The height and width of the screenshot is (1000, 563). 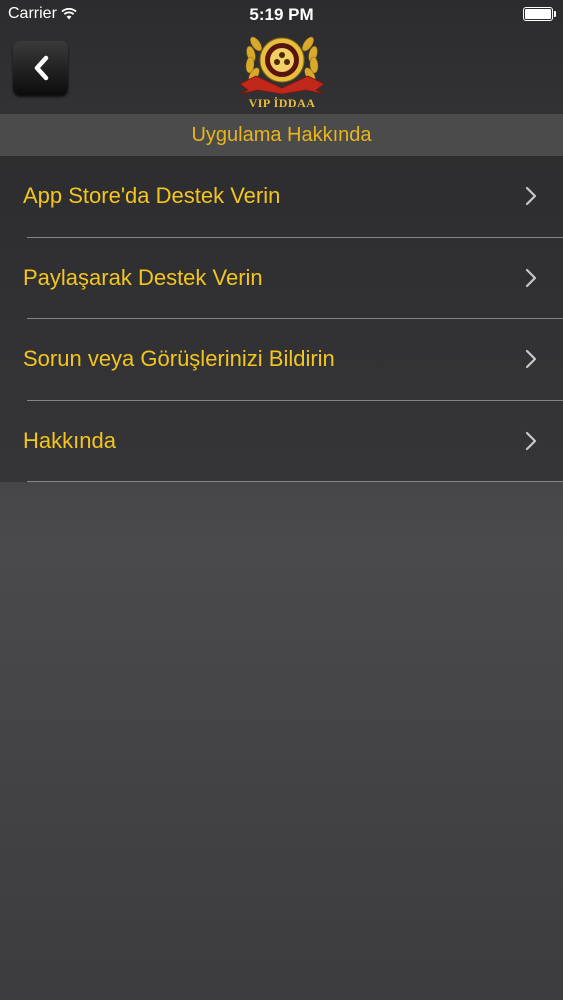 I want to click on menu-item-label: Sorun veya Görüşlerinizi Bildirin, so click(x=179, y=358).